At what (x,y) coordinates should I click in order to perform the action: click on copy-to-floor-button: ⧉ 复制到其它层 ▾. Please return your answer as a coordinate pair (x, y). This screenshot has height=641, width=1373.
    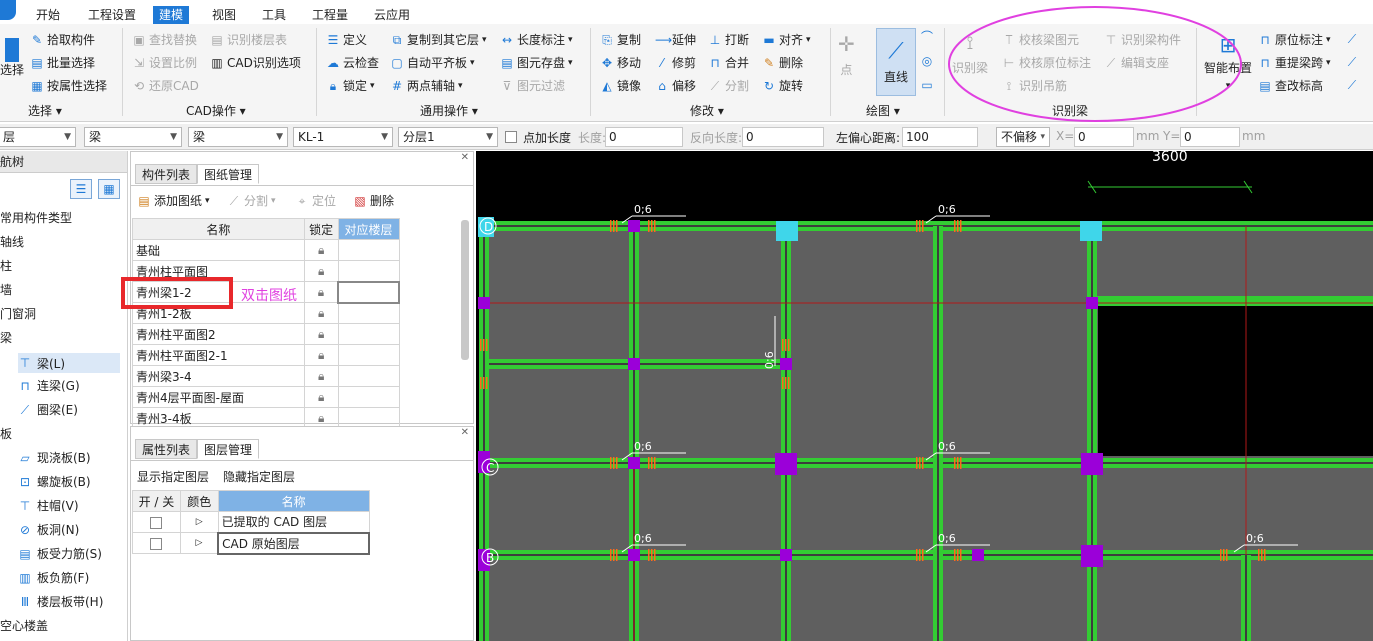
    Looking at the image, I should click on (438, 40).